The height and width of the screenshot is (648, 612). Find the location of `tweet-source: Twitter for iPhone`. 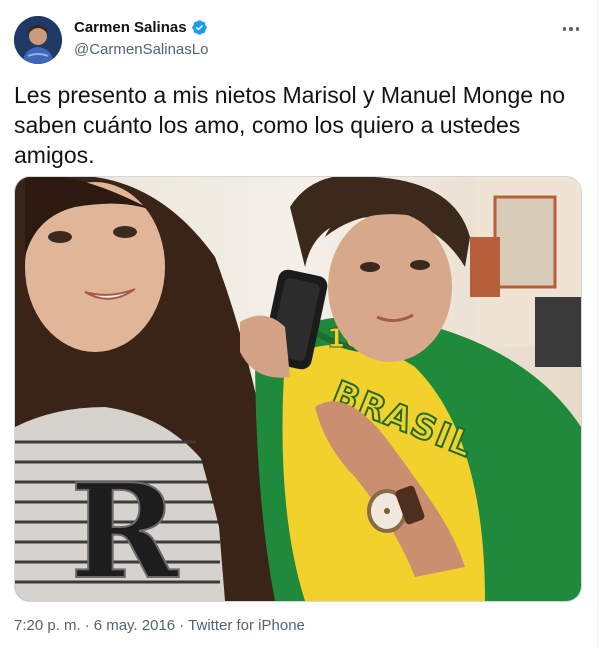

tweet-source: Twitter for iPhone is located at coordinates (246, 625).